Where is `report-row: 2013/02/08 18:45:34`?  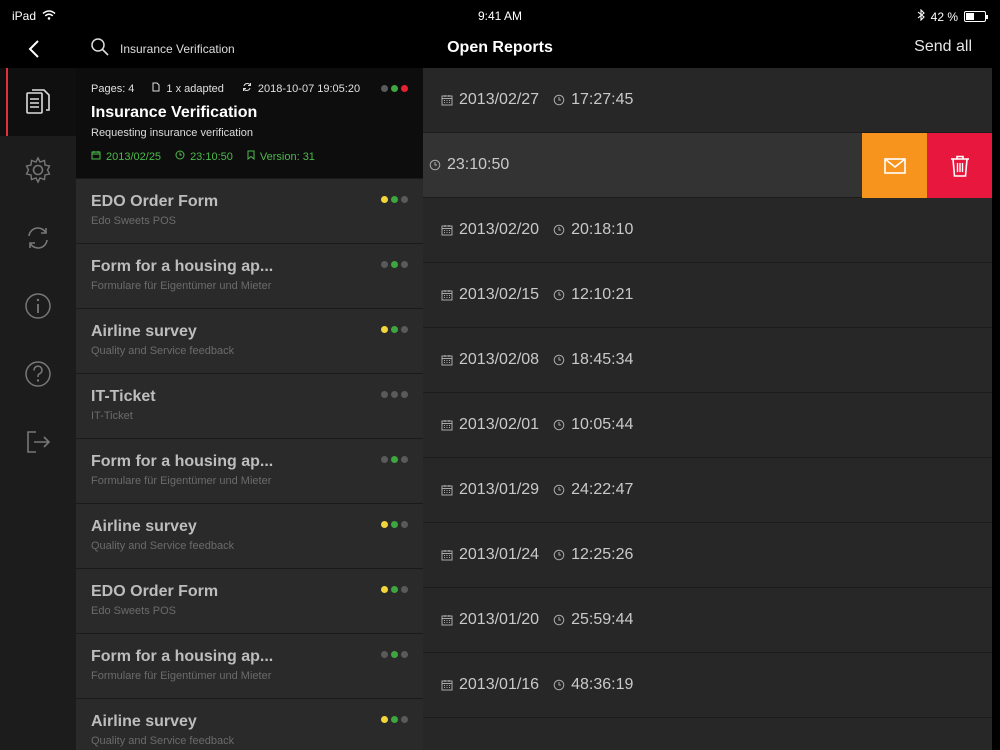
report-row: 2013/02/08 18:45:34 is located at coordinates (707, 360).